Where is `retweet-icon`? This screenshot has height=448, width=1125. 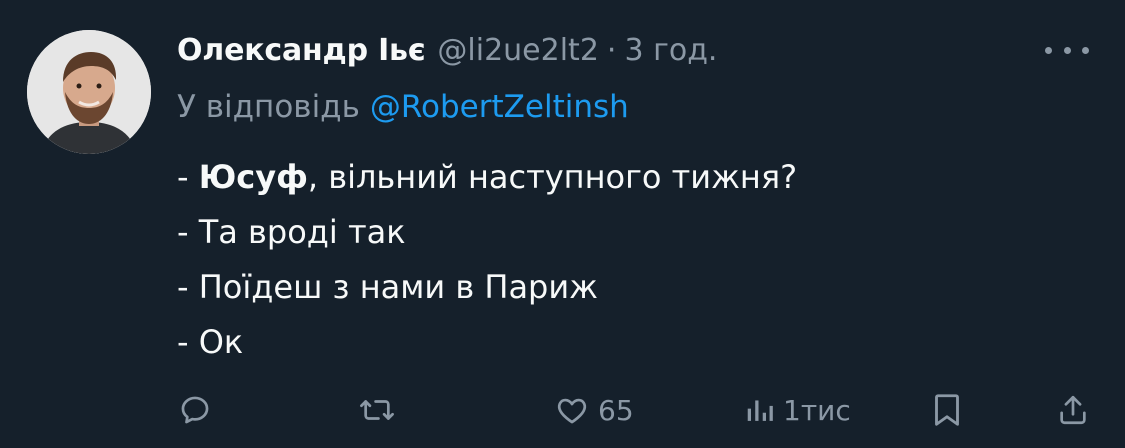
retweet-icon is located at coordinates (377, 410).